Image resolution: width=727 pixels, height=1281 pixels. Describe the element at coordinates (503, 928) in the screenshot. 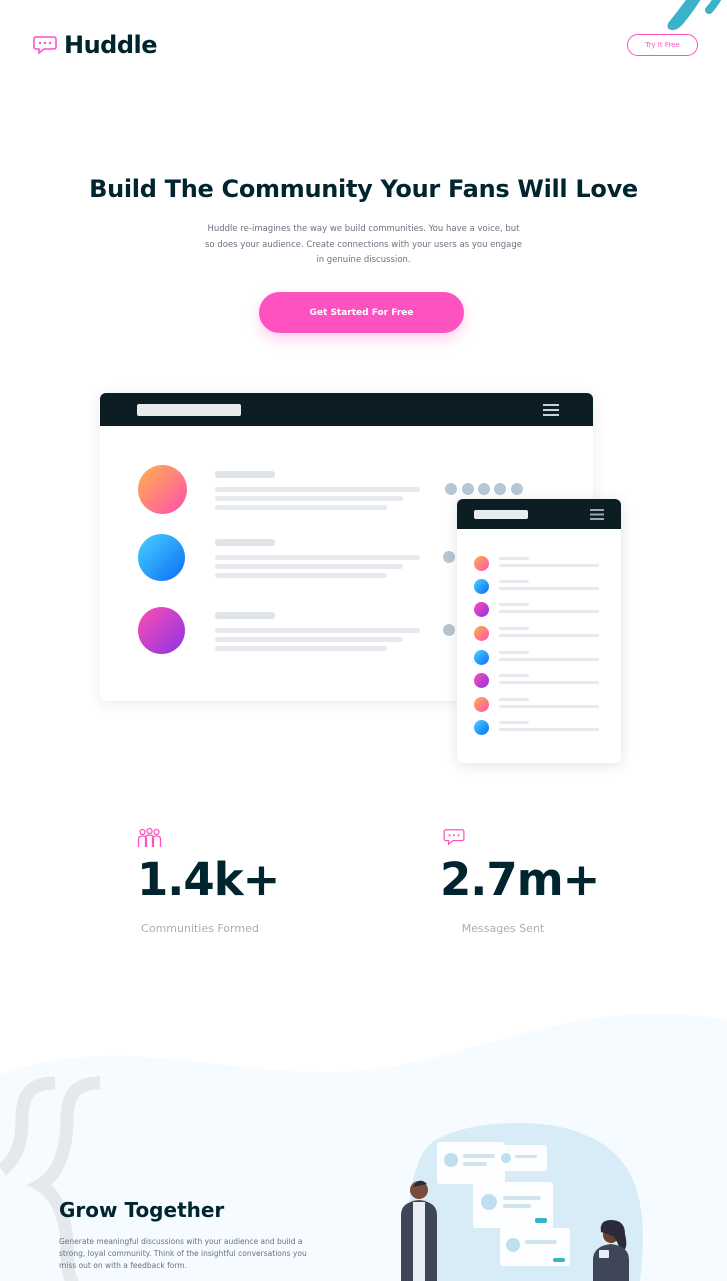

I see `stat-label-messages: Messages Sent` at that location.